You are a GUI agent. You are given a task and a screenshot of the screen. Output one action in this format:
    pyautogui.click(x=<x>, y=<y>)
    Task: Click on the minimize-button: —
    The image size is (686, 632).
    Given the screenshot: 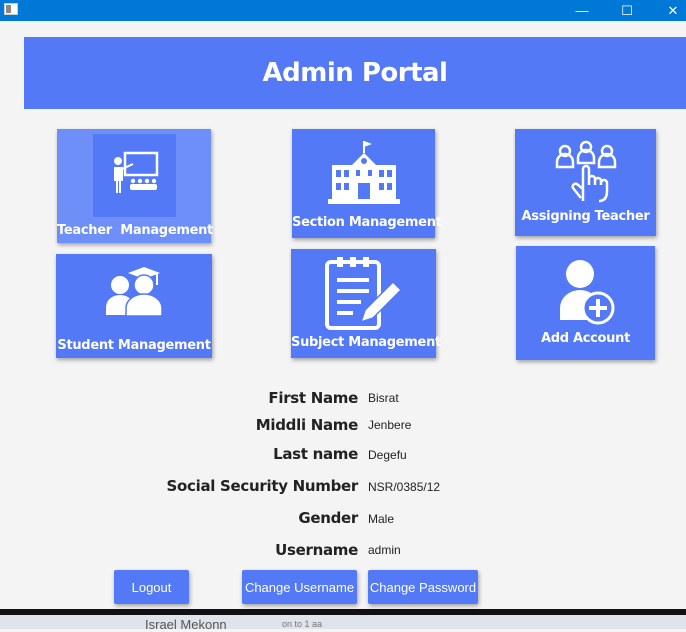 What is the action you would take?
    pyautogui.click(x=582, y=10)
    